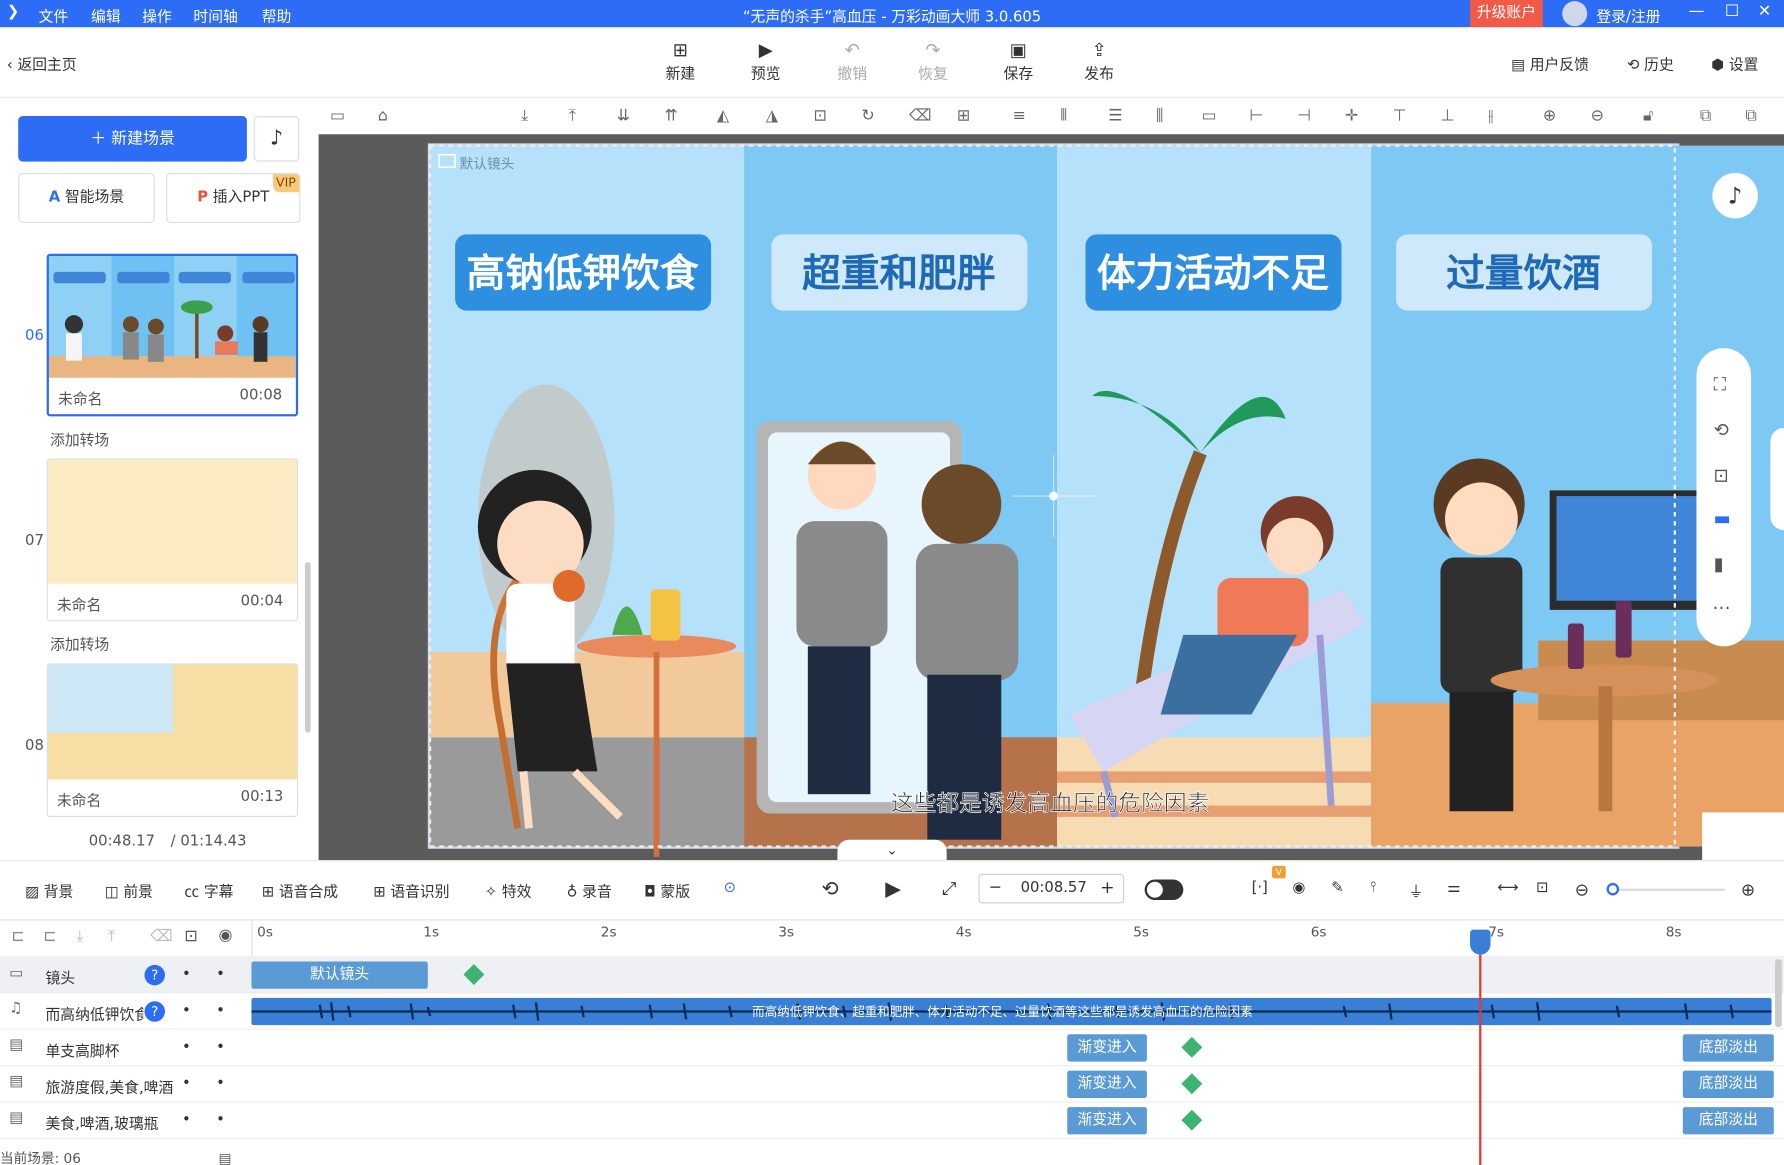  Describe the element at coordinates (1743, 836) in the screenshot. I see `minimap-thumbnail` at that location.